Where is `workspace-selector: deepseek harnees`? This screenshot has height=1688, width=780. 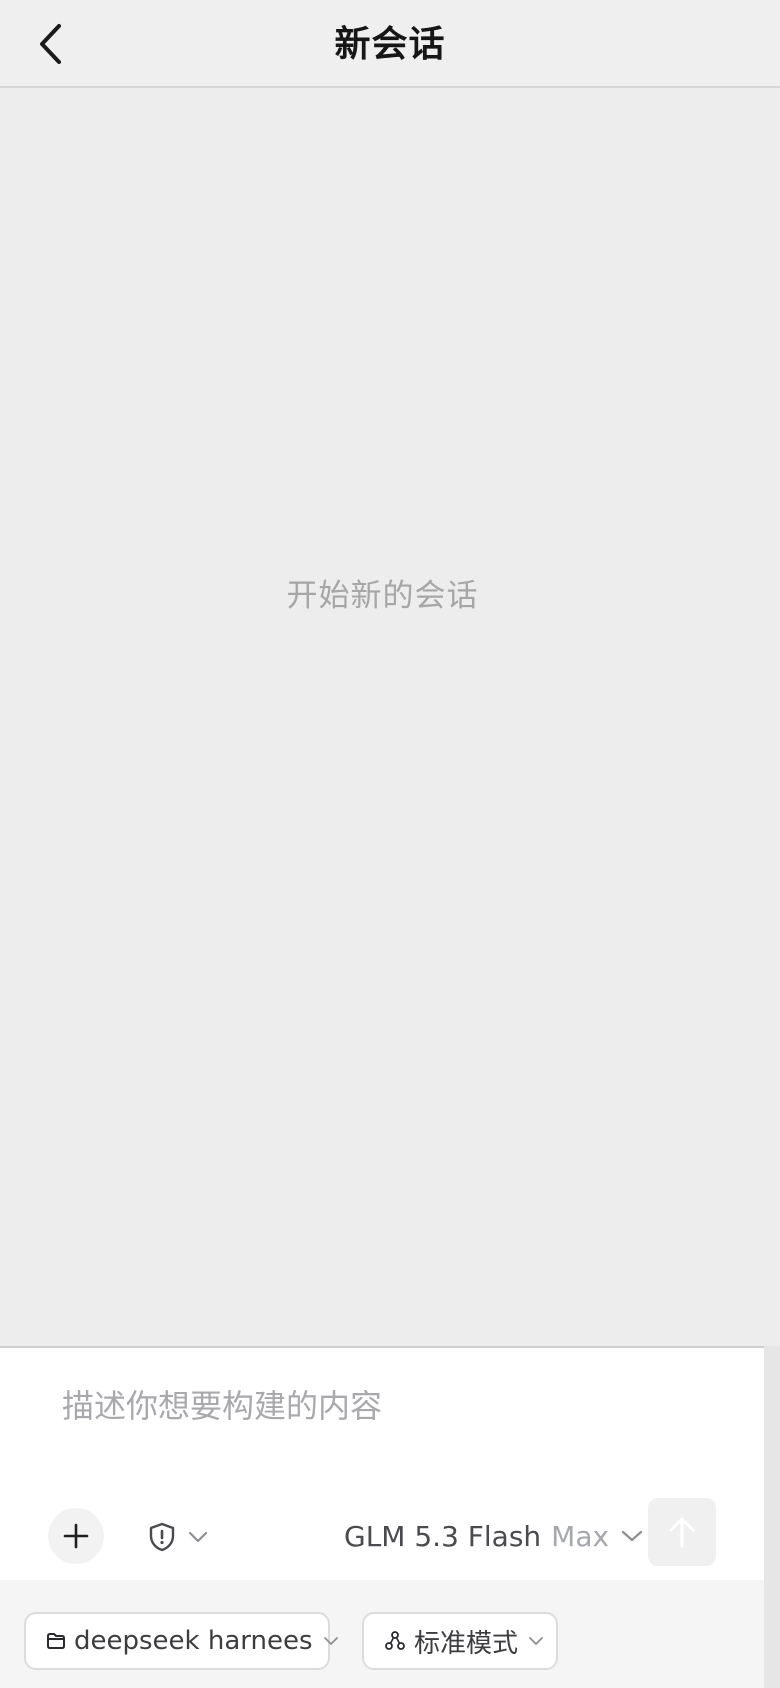
workspace-selector: deepseek harnees is located at coordinates (181, 1641).